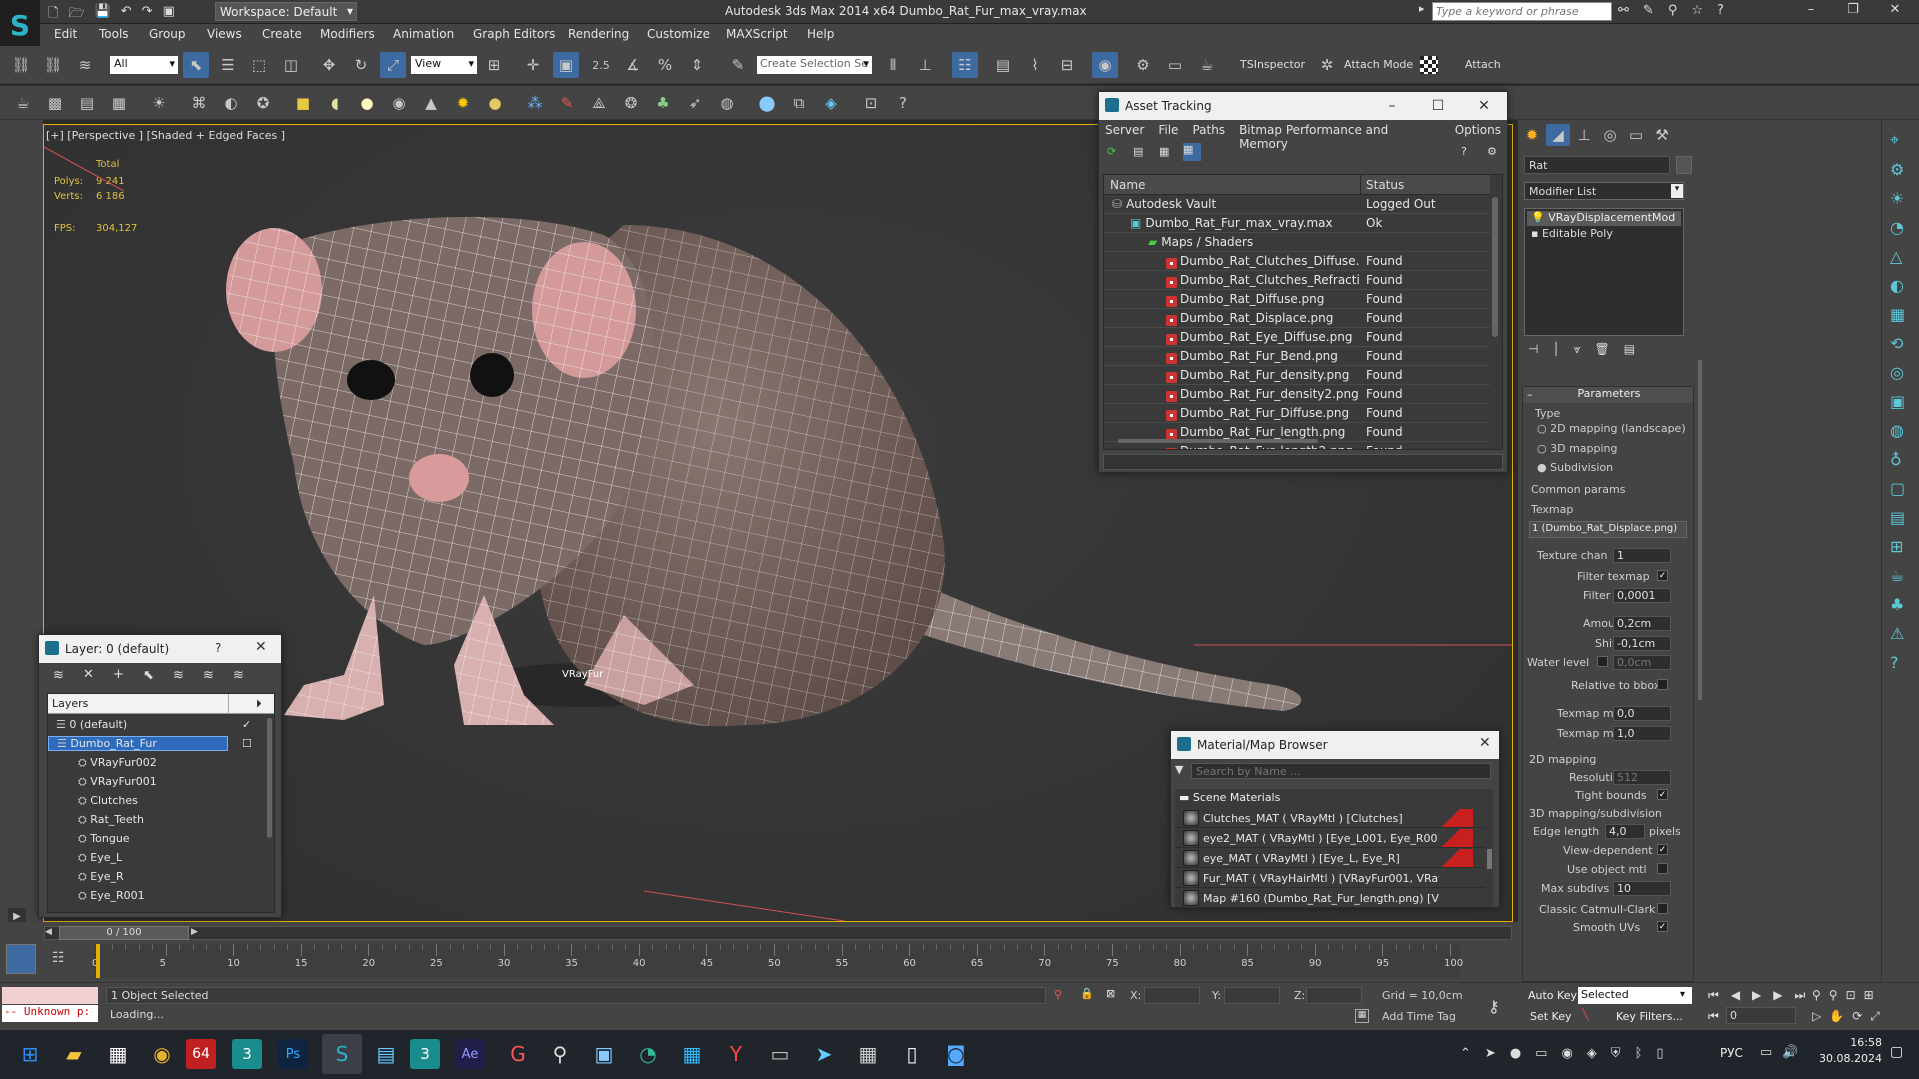  I want to click on list-icon: ▤, so click(87, 103).